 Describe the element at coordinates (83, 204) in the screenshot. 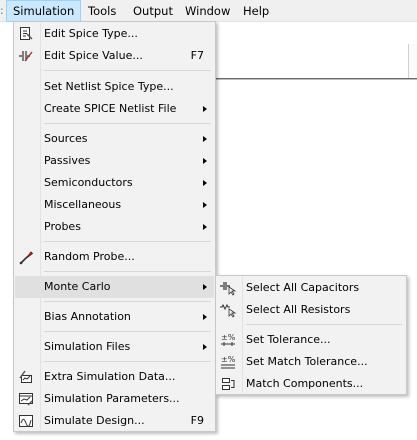

I see `menu-item-label: Miscellaneous` at that location.